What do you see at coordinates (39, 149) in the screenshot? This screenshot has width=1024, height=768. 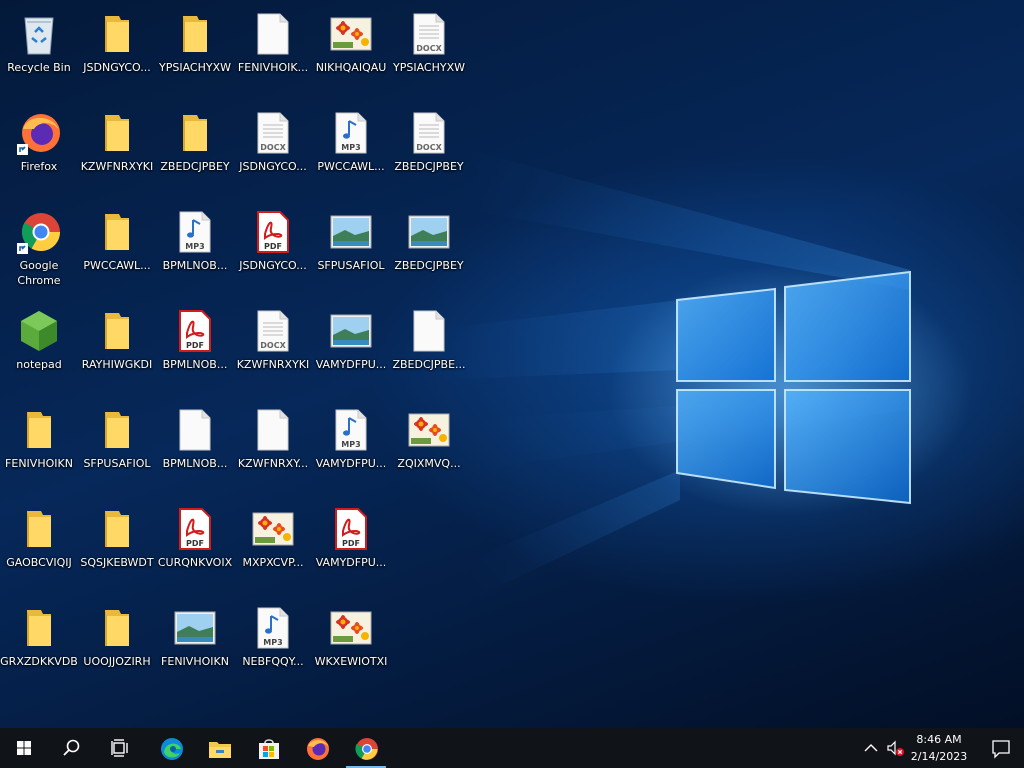 I see `desktop-icon: Firefox` at bounding box center [39, 149].